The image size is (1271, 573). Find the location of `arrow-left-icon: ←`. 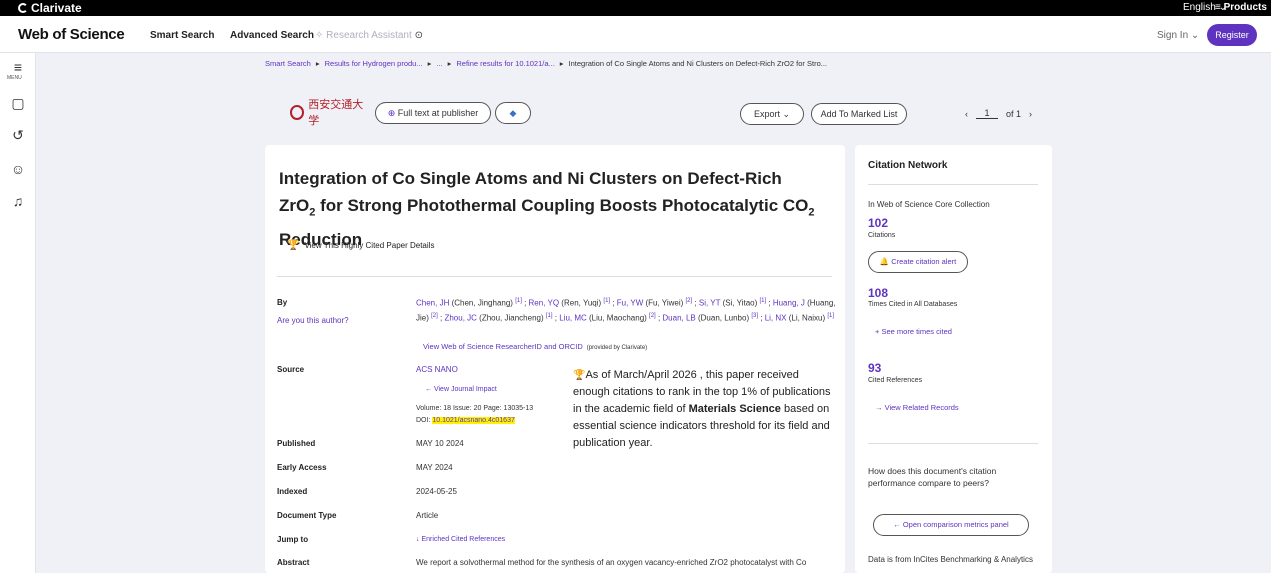

arrow-left-icon: ← is located at coordinates (429, 389).